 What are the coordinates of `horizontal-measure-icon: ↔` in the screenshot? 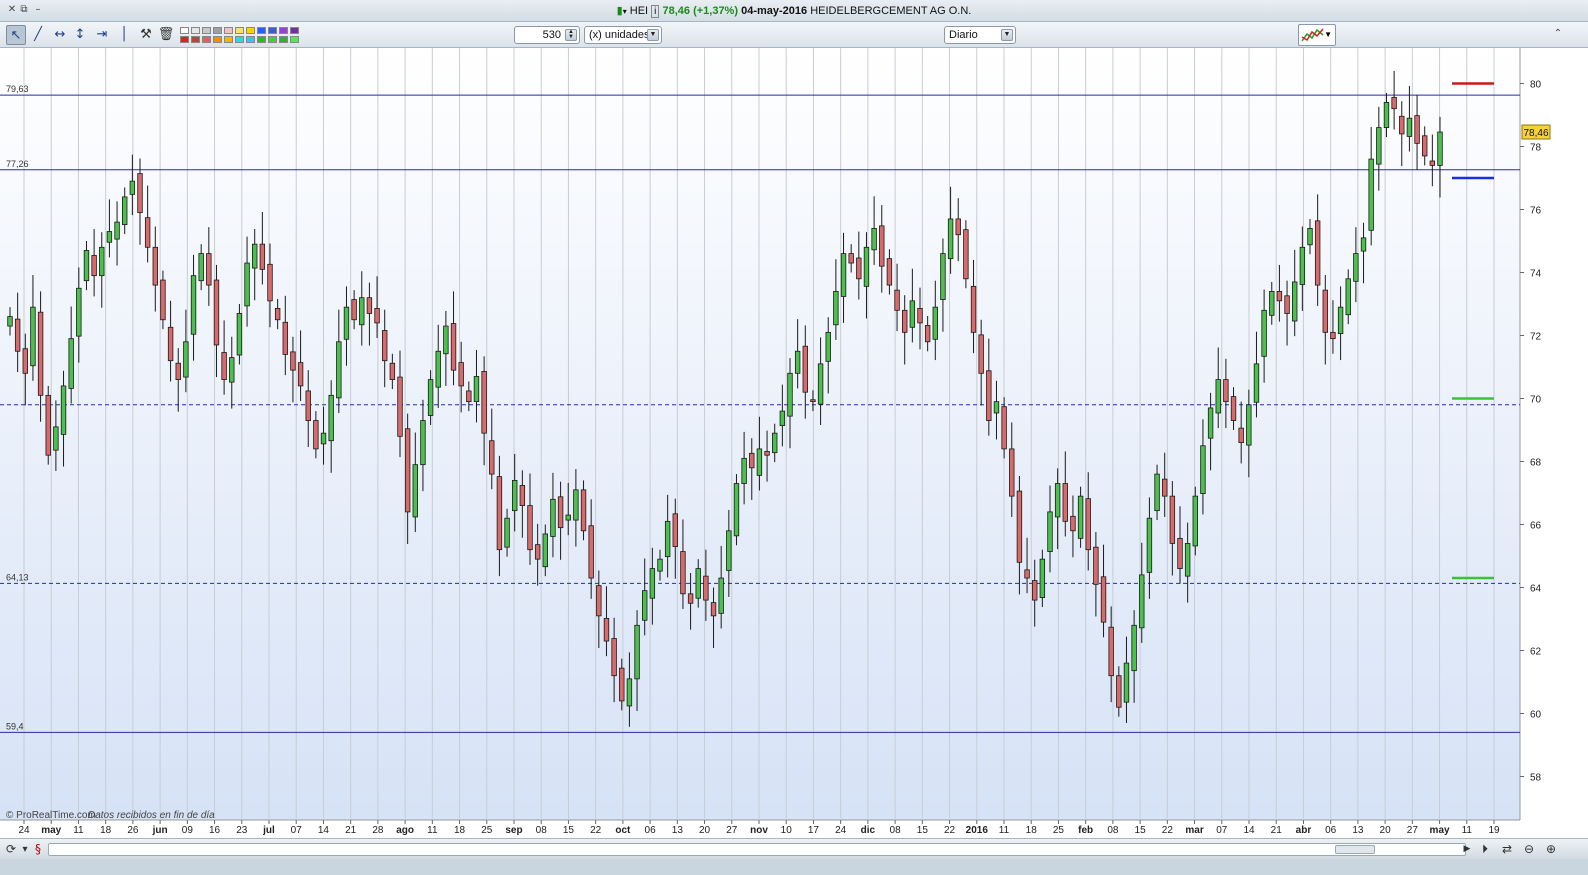 It's located at (60, 35).